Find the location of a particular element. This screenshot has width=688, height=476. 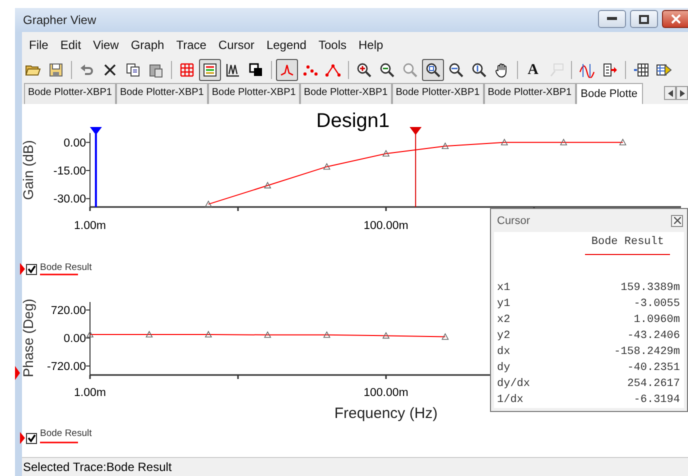

reading-label: y2 is located at coordinates (503, 336).